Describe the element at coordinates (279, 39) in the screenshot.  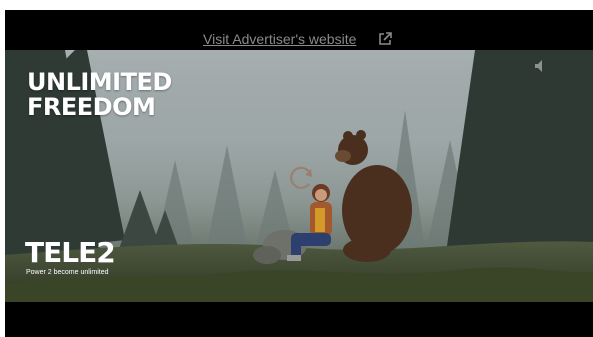
I see `visit-advertiser-link: Visit Advertiser's website` at that location.